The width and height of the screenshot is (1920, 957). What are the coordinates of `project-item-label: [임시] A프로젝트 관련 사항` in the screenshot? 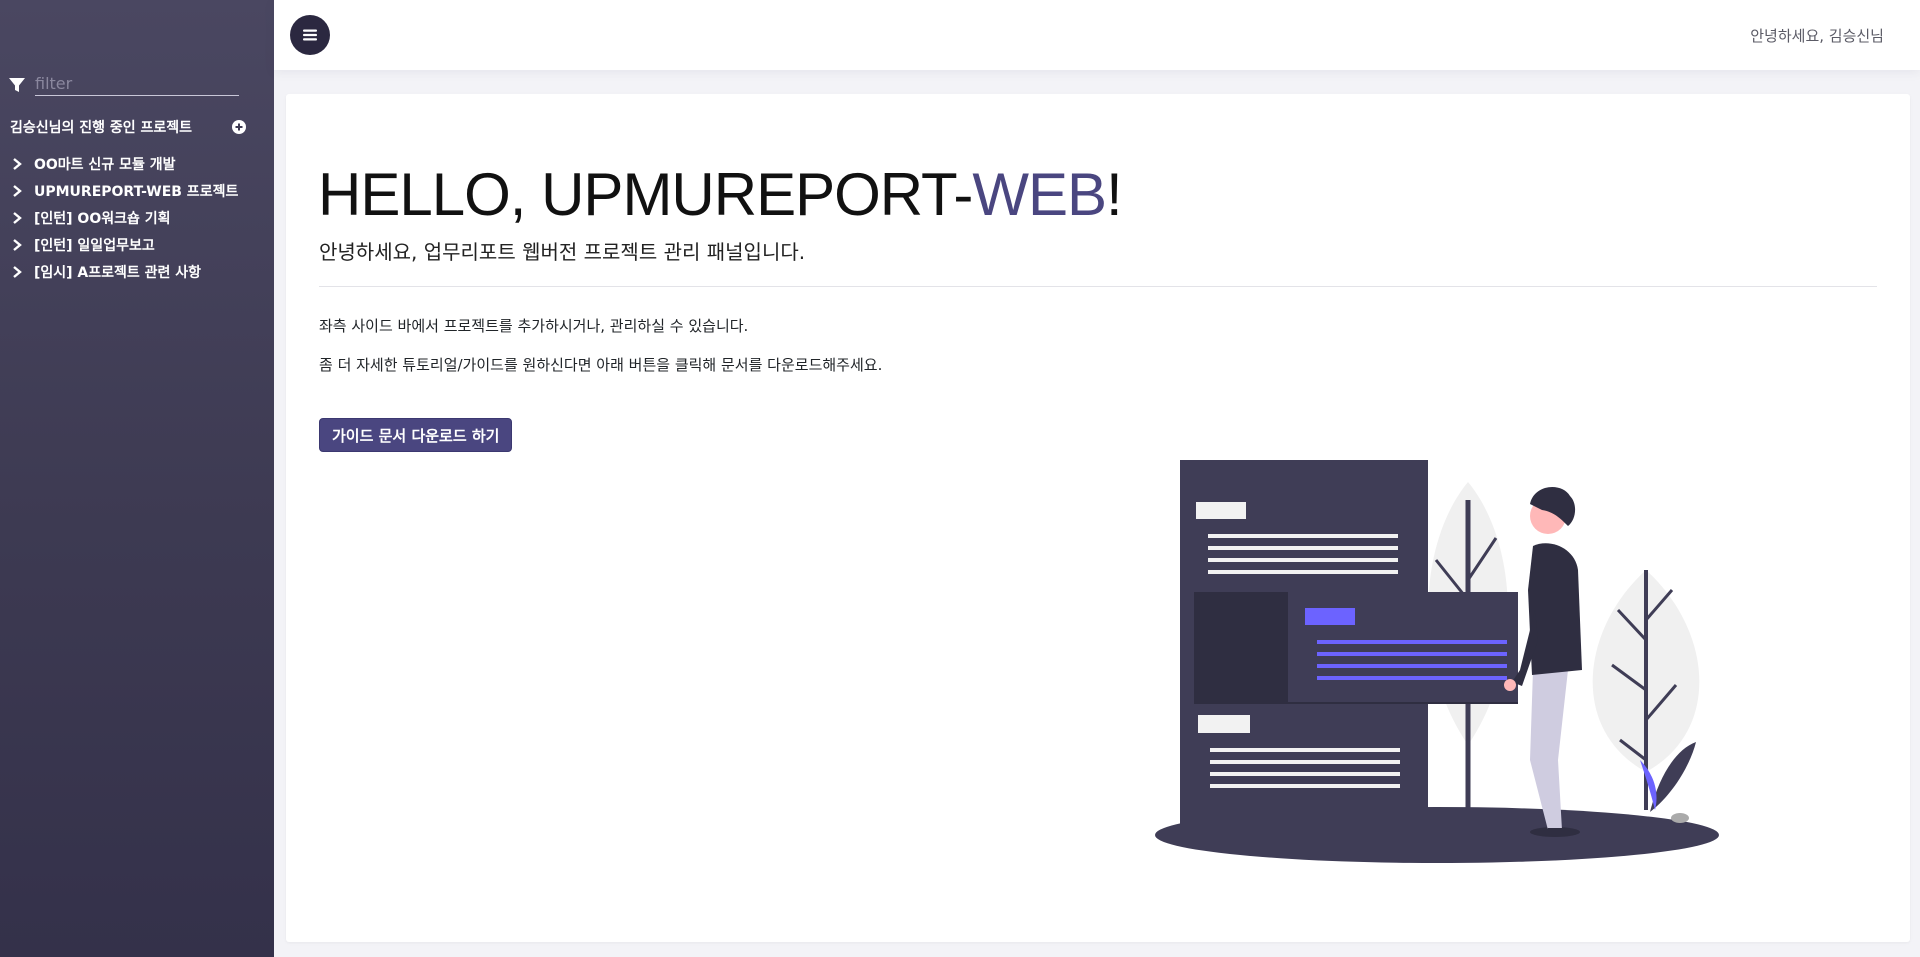 It's located at (118, 272).